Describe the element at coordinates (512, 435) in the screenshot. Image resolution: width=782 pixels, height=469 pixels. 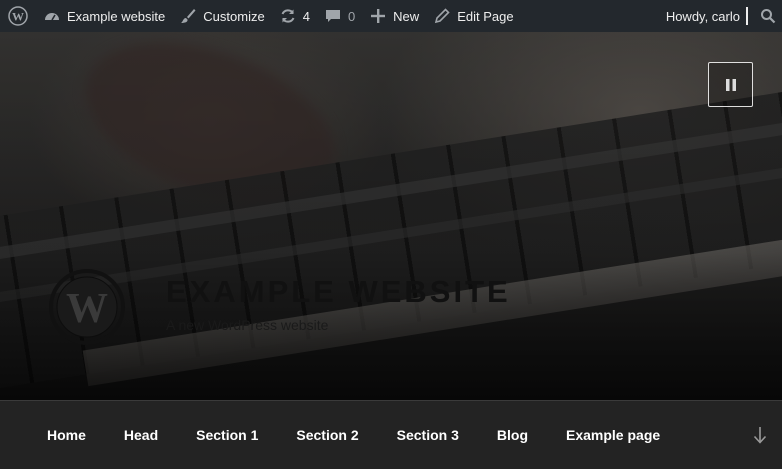
I see `nav-item-blog: Blog` at that location.